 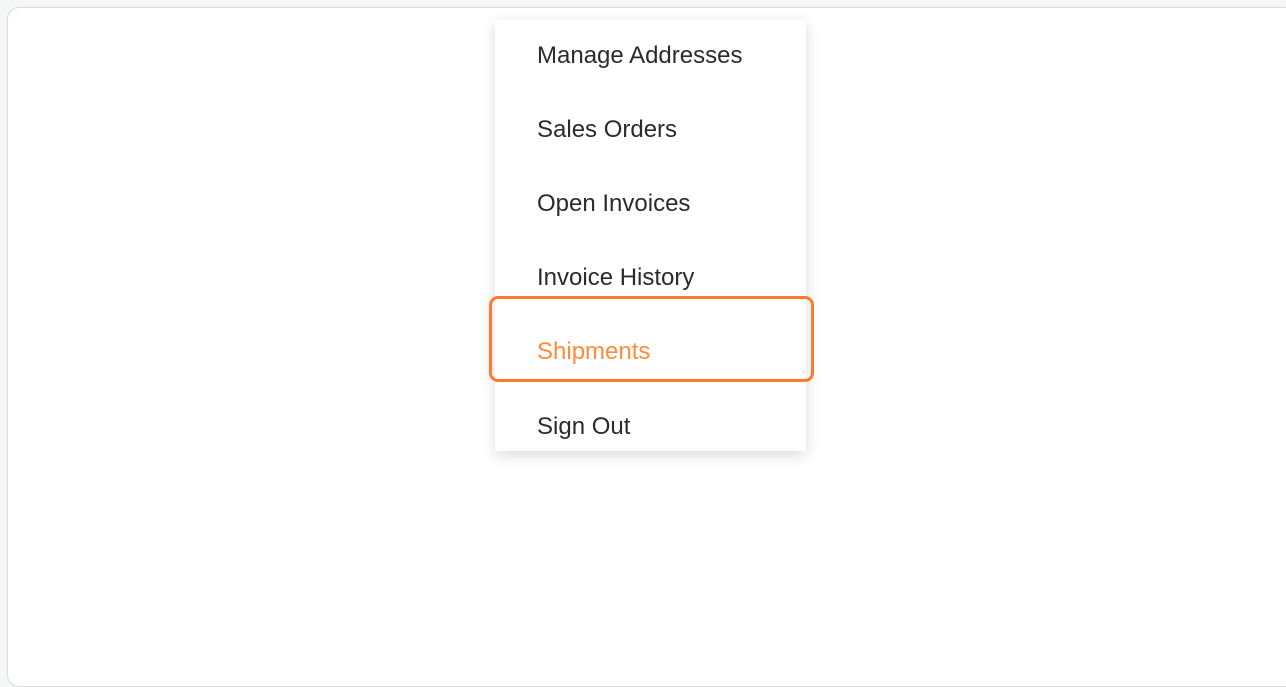 I want to click on menu-item-invoice-history: Invoice History, so click(x=650, y=278).